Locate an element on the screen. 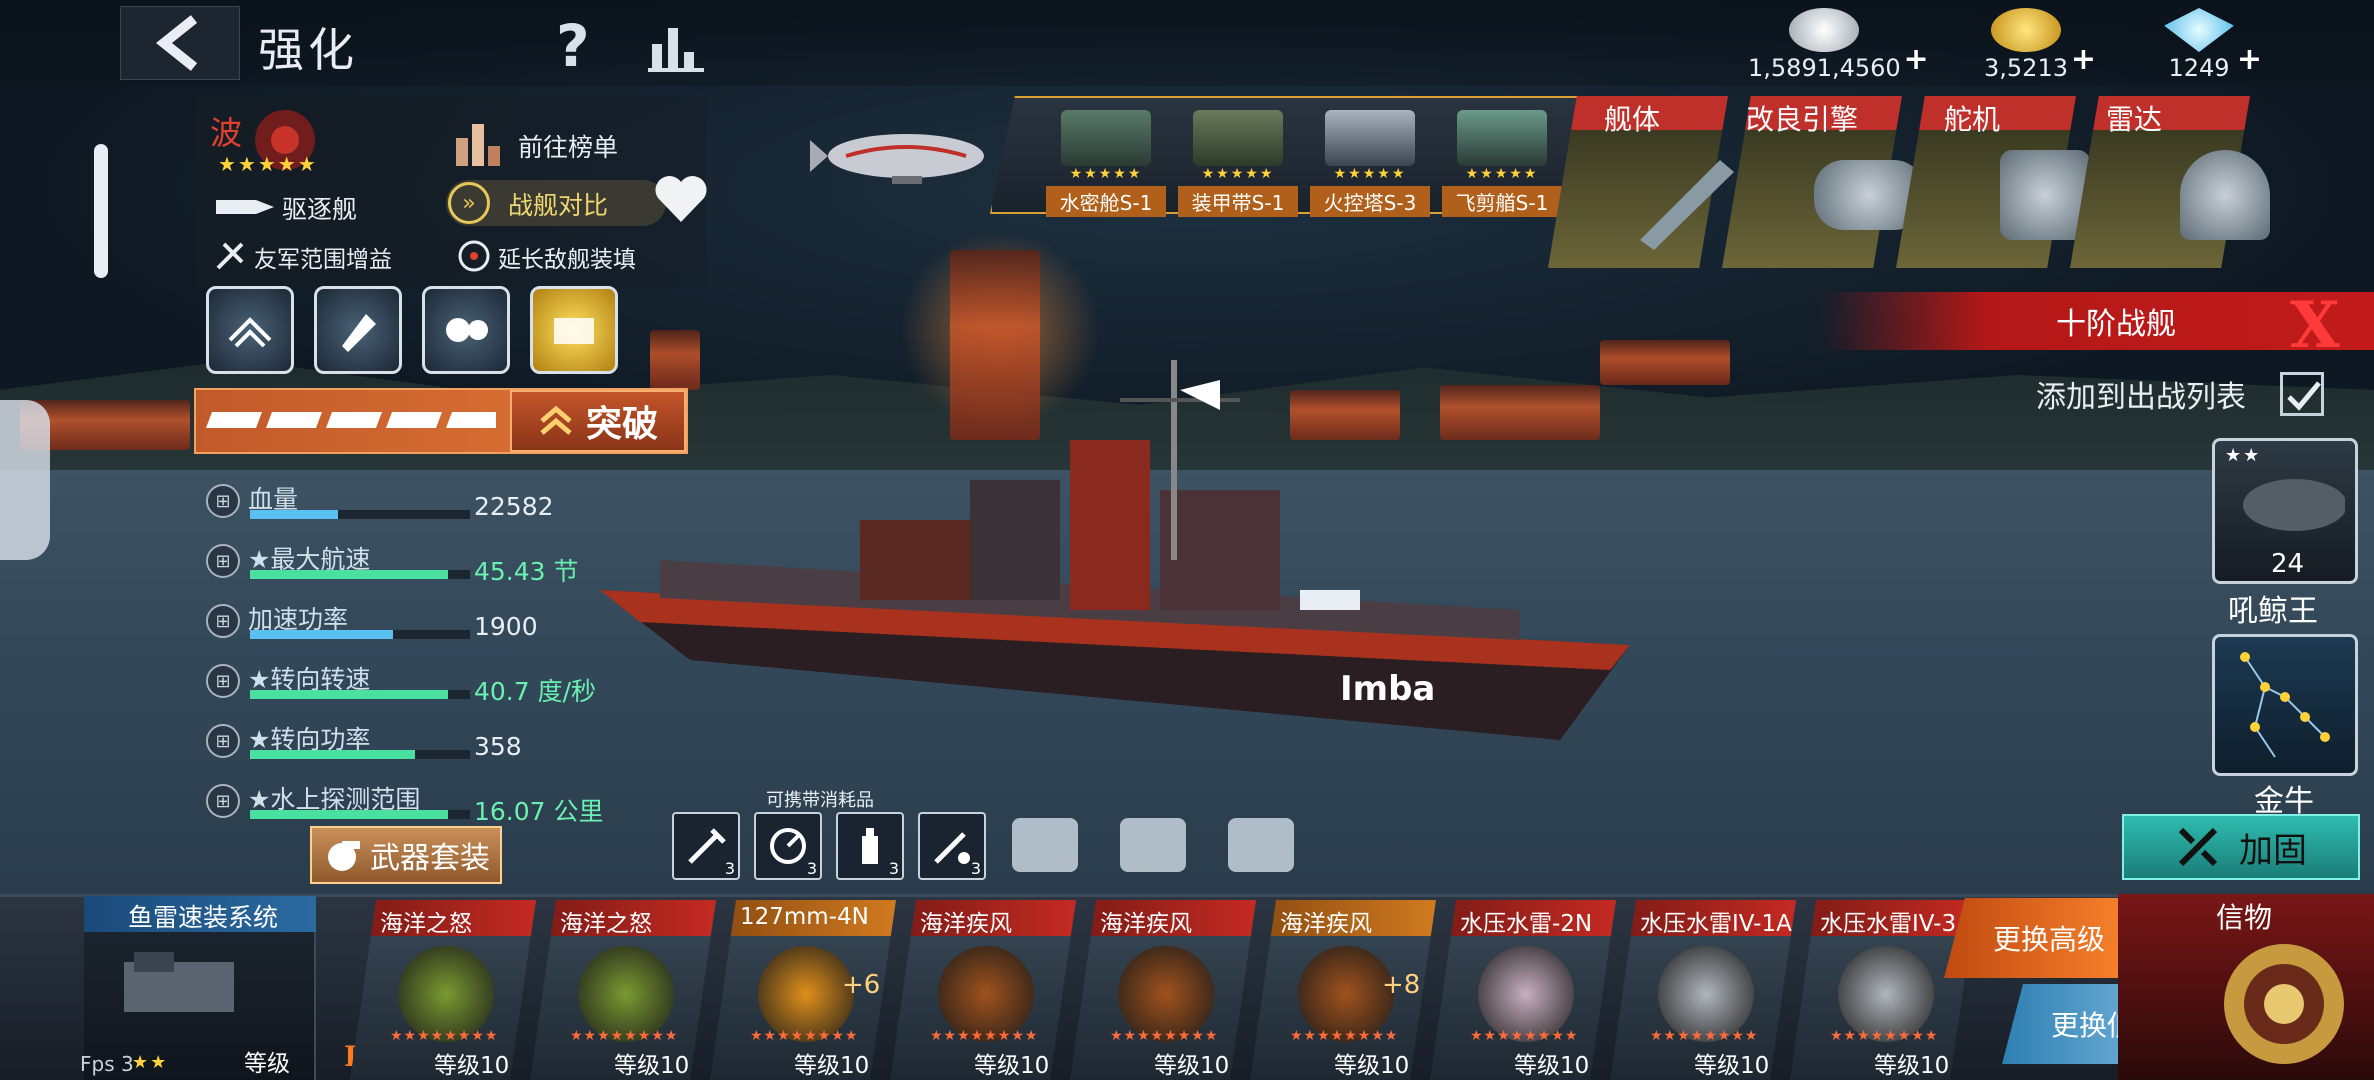 This screenshot has width=2374, height=1080. ship-logo: Imba is located at coordinates (1387, 689).